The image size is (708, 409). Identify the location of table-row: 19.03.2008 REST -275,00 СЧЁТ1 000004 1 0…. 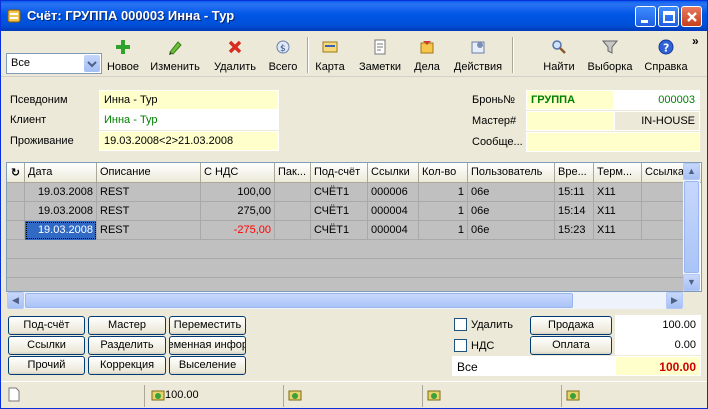
(345, 230).